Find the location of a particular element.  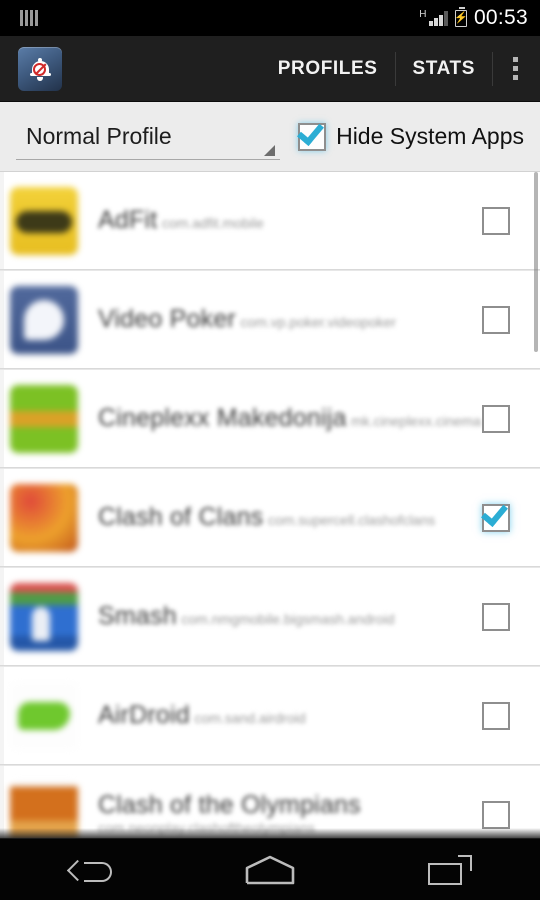

list-item-text: Cineplexx Makedonija mk.cineplexx.cinema is located at coordinates (290, 418).